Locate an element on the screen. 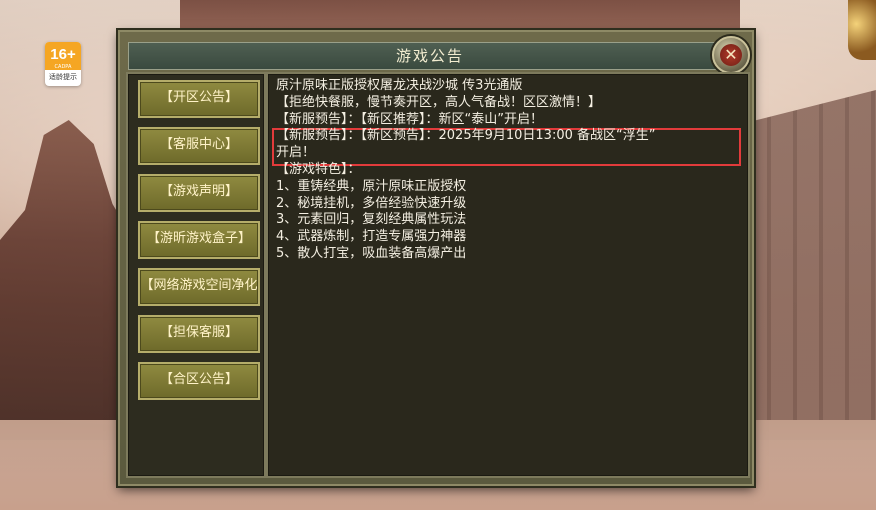 Image resolution: width=876 pixels, height=510 pixels. dialog-titlebar: 游戏公告 is located at coordinates (430, 56).